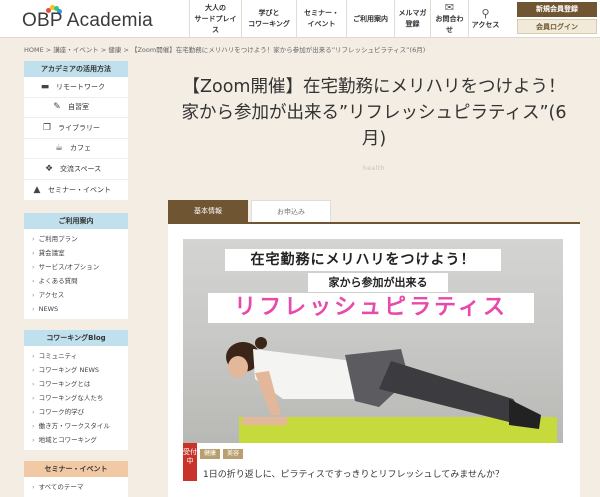  I want to click on sidebar-item-library: ❐ ライブラリー, so click(76, 128).